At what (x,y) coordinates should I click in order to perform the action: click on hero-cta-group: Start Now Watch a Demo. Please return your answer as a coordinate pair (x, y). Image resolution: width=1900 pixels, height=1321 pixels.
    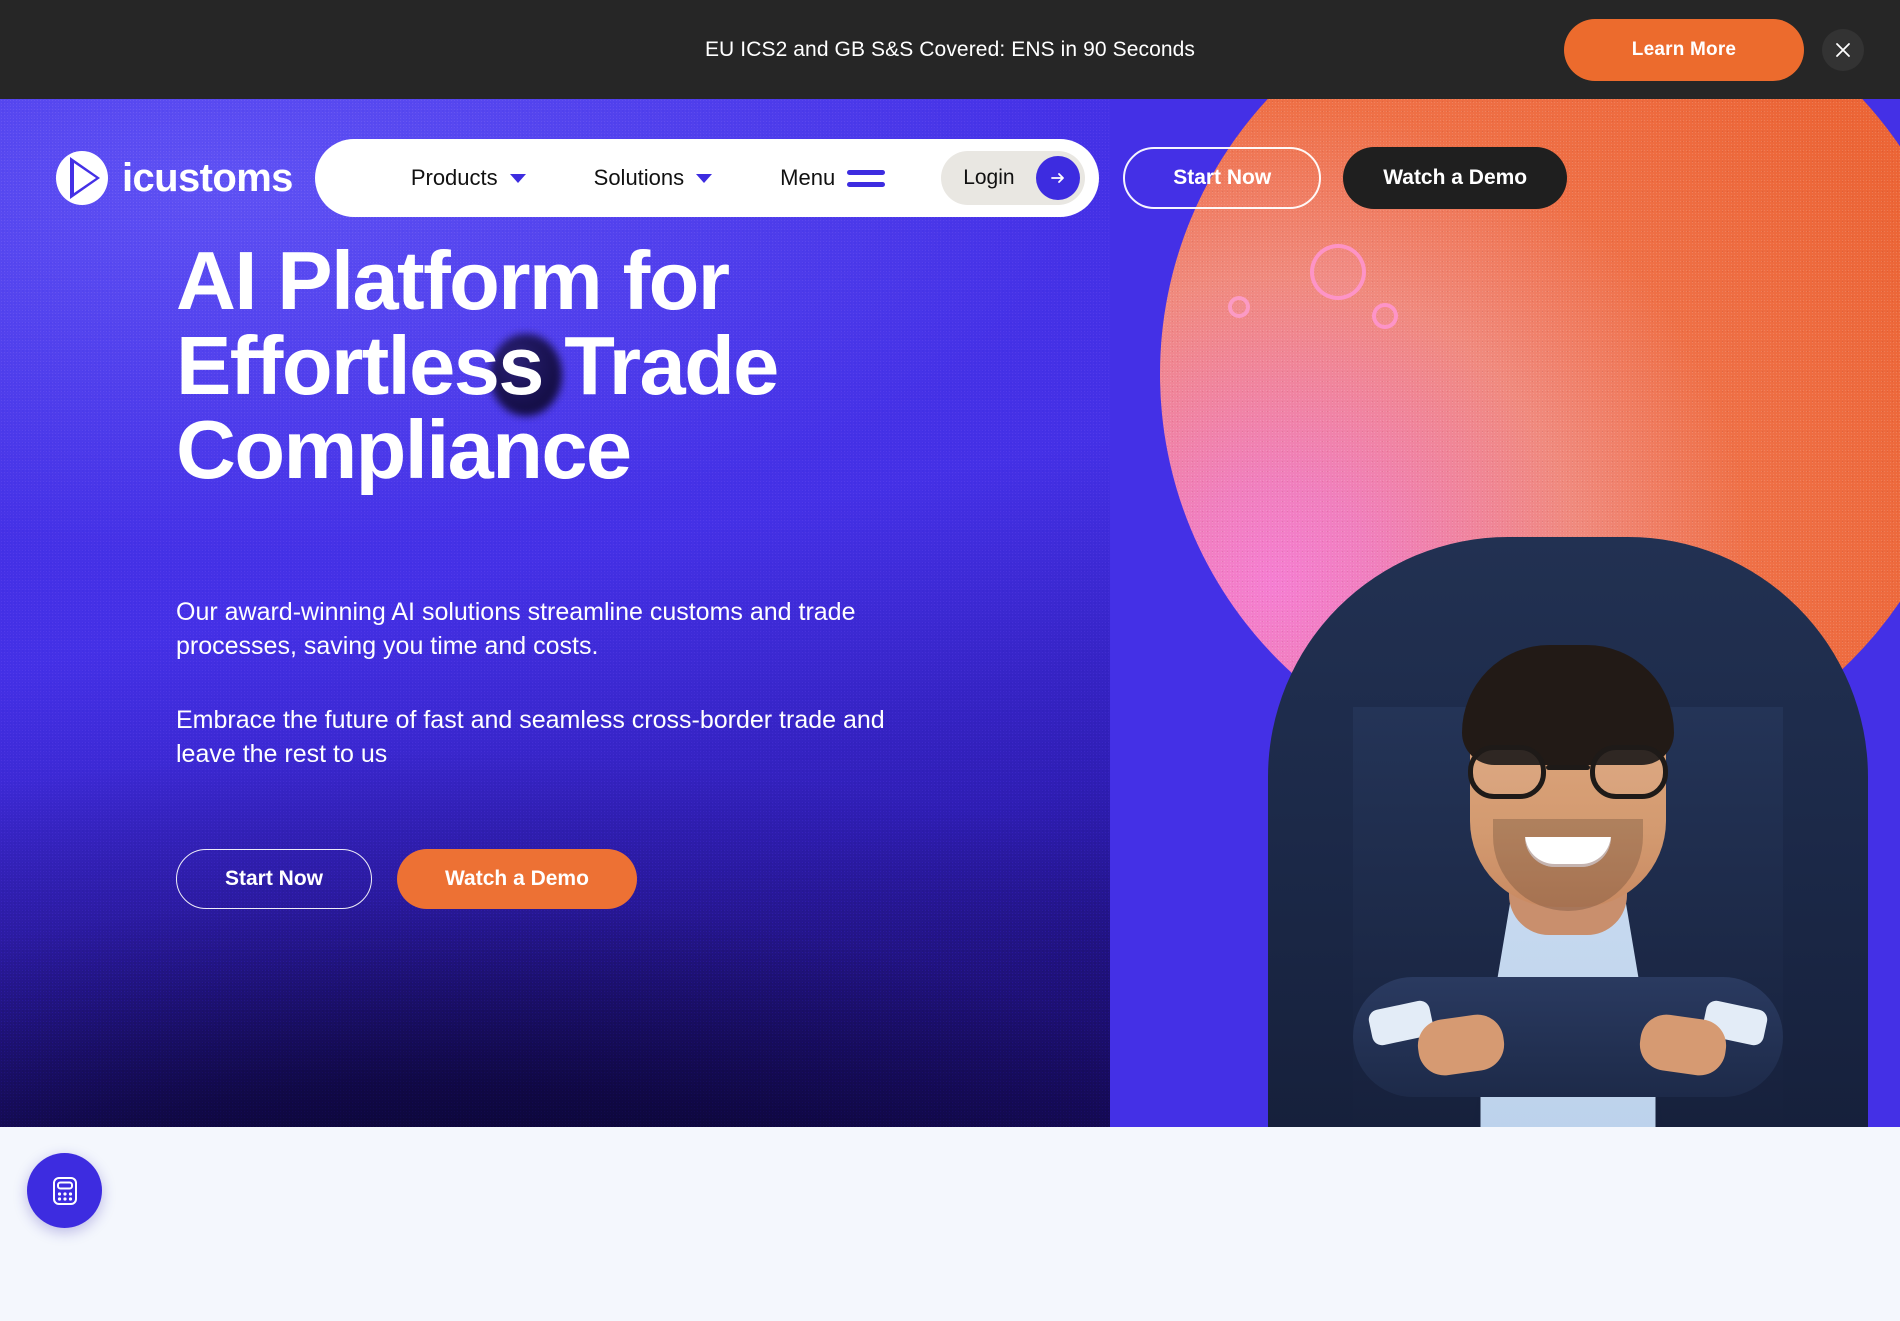
    Looking at the image, I should click on (556, 878).